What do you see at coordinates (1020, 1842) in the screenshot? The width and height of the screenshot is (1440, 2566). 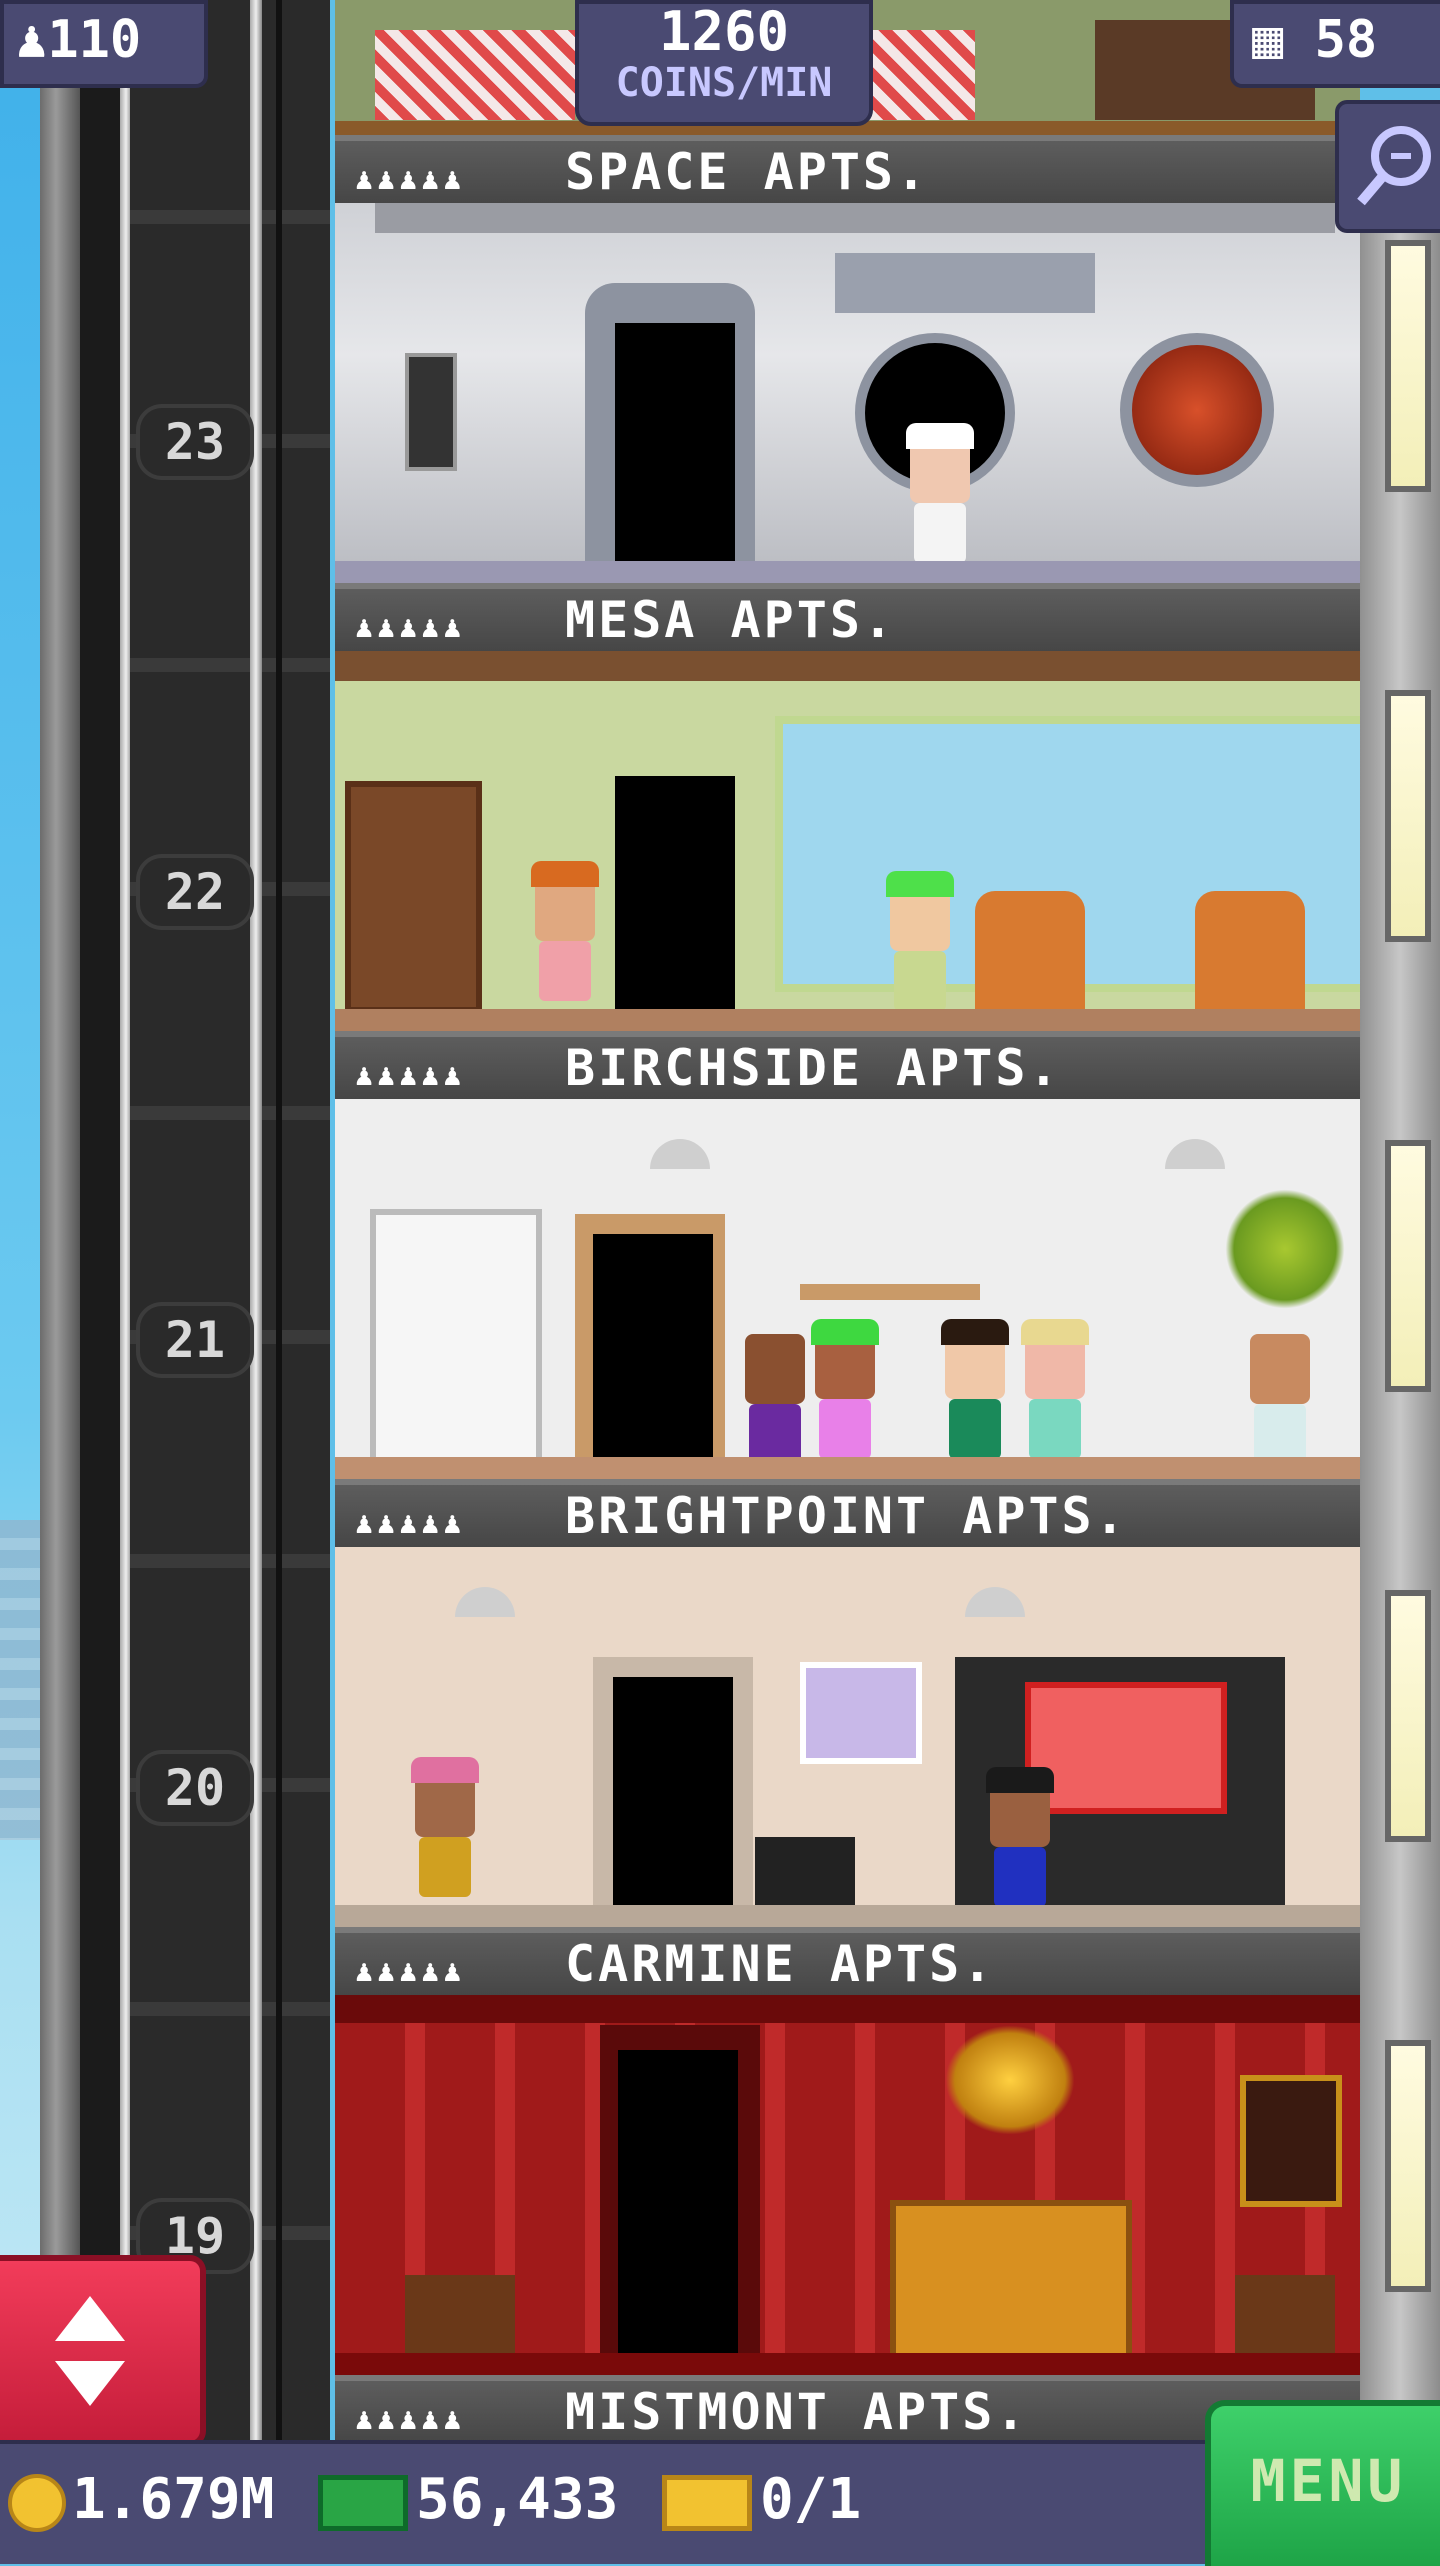 I see `resident-glasses` at bounding box center [1020, 1842].